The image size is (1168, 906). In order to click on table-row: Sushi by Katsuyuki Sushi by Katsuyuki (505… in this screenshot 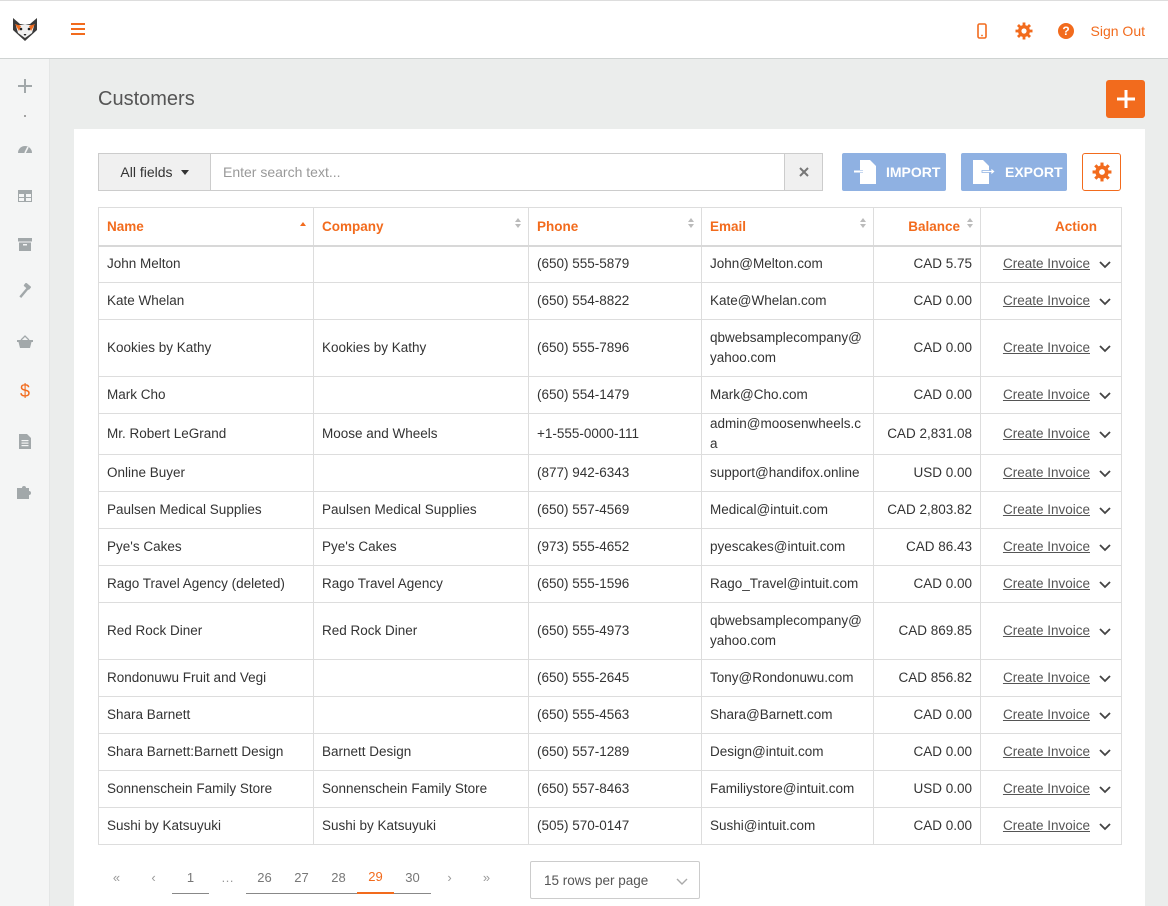, I will do `click(610, 826)`.